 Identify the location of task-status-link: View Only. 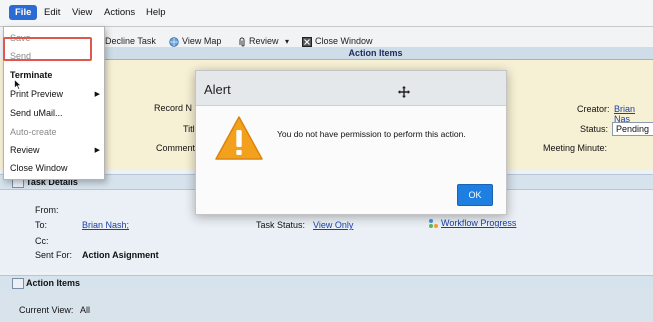
(333, 225).